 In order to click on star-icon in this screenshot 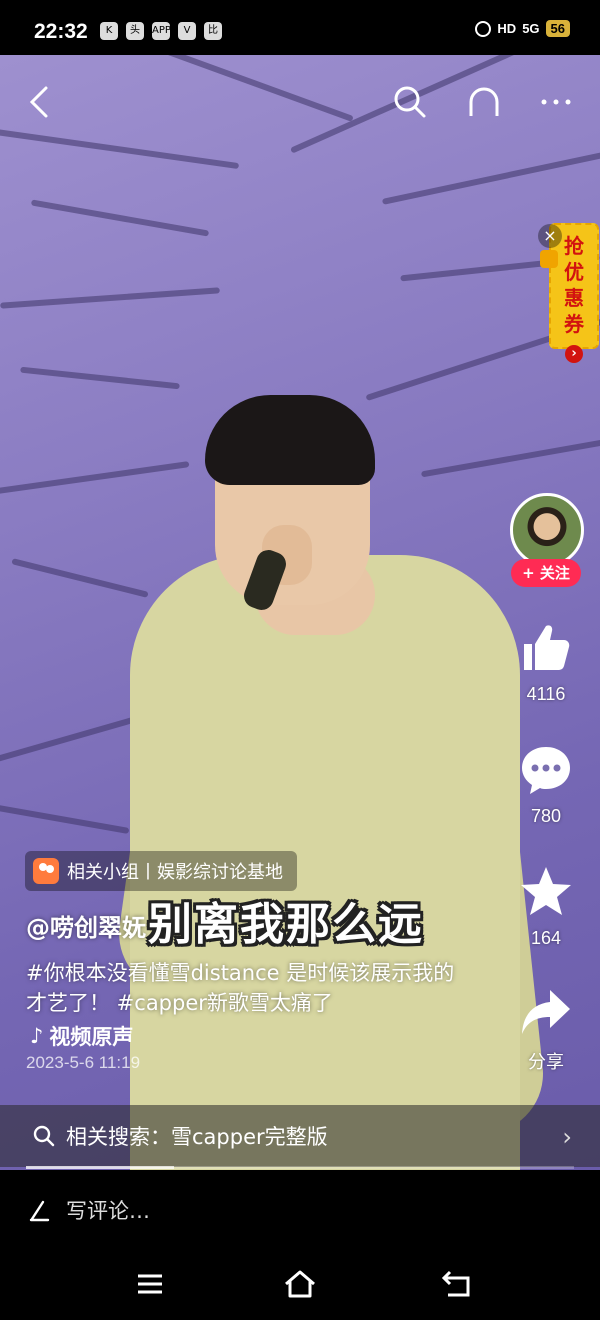, I will do `click(546, 891)`.